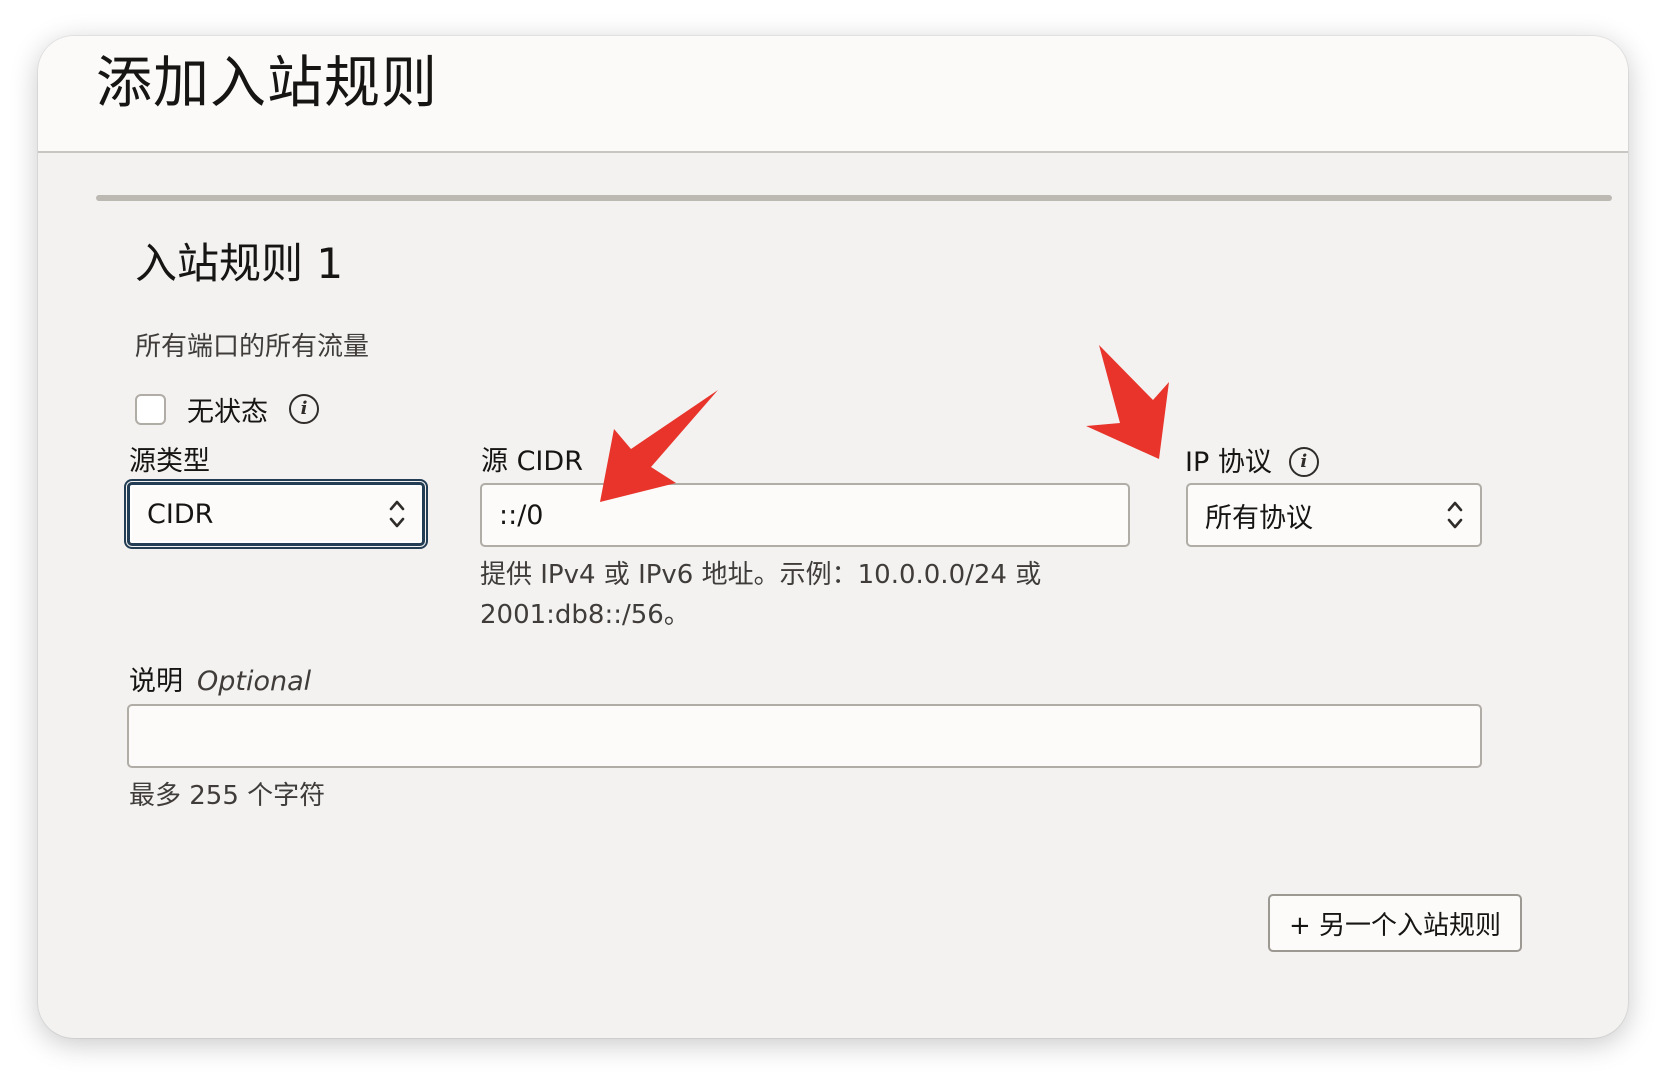 This screenshot has height=1074, width=1664. What do you see at coordinates (276, 514) in the screenshot?
I see `source-type-select: CIDR` at bounding box center [276, 514].